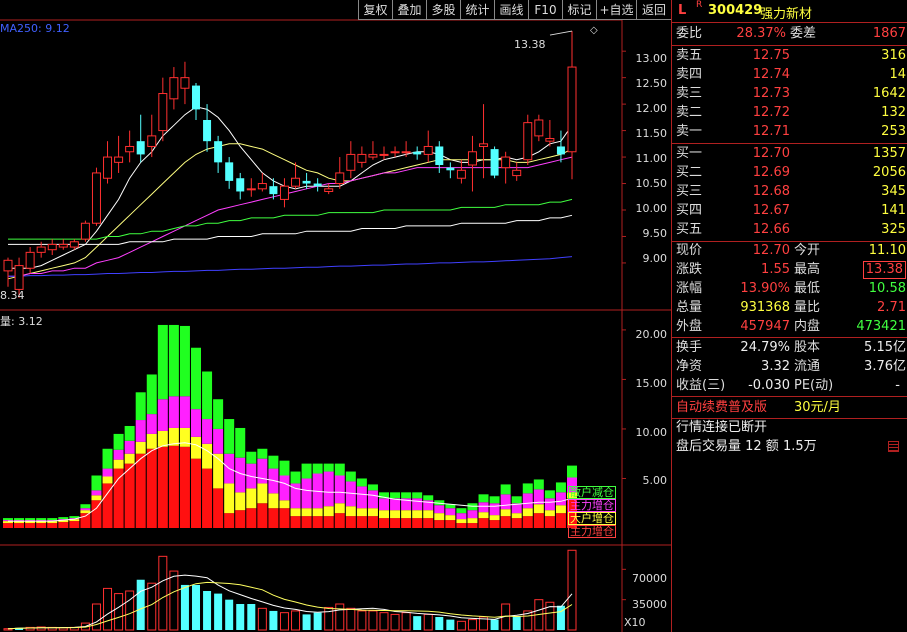  Describe the element at coordinates (35, 28) in the screenshot. I see `ma250-label: MA250: 9.12` at that location.